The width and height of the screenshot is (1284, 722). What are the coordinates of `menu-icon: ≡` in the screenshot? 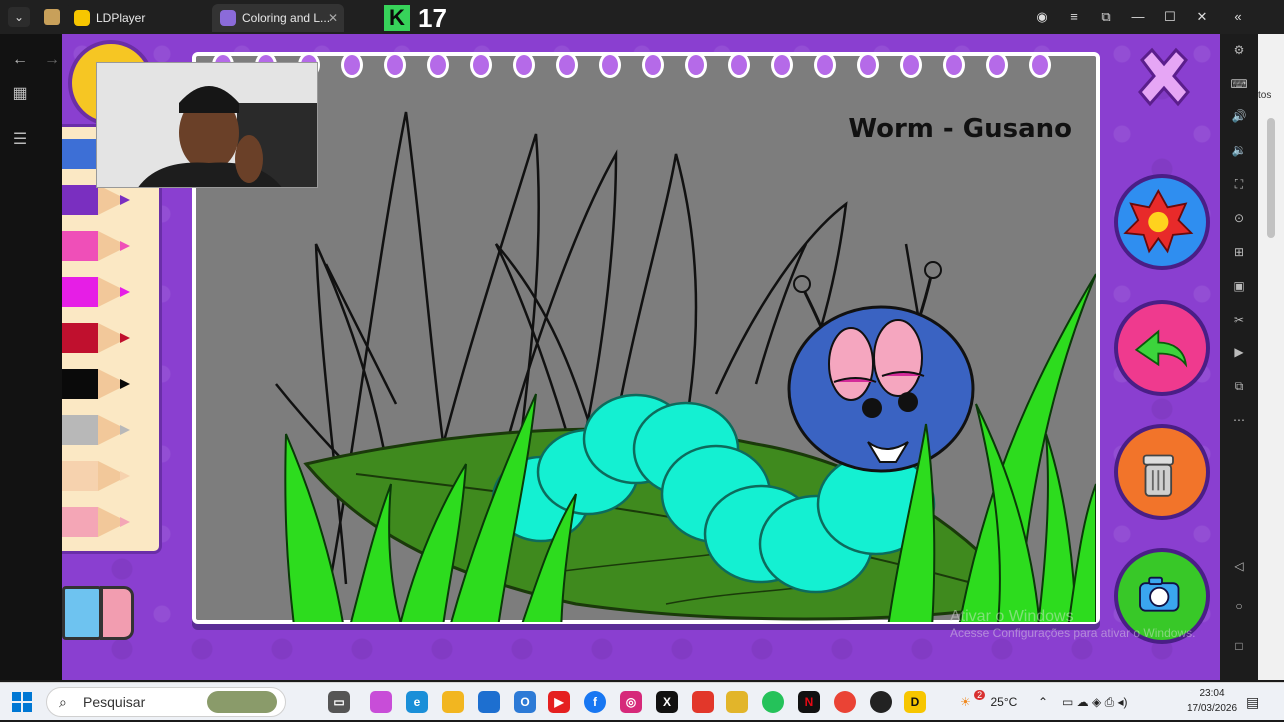 It's located at (1074, 17).